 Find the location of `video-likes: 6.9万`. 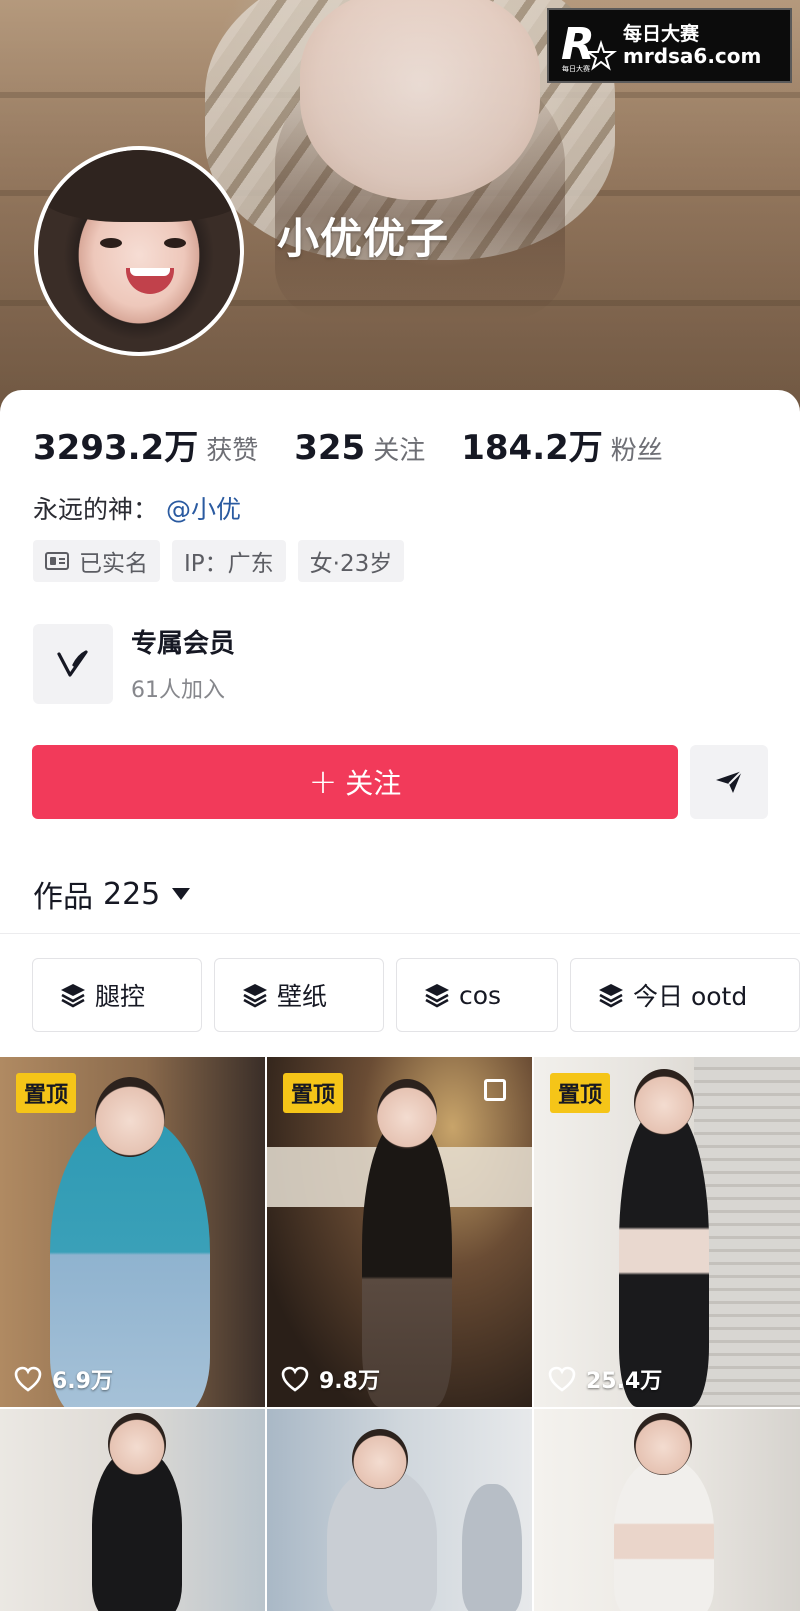

video-likes: 6.9万 is located at coordinates (63, 1379).